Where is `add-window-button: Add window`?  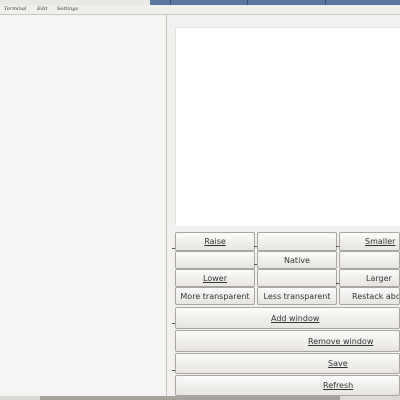 add-window-button: Add window is located at coordinates (287, 318).